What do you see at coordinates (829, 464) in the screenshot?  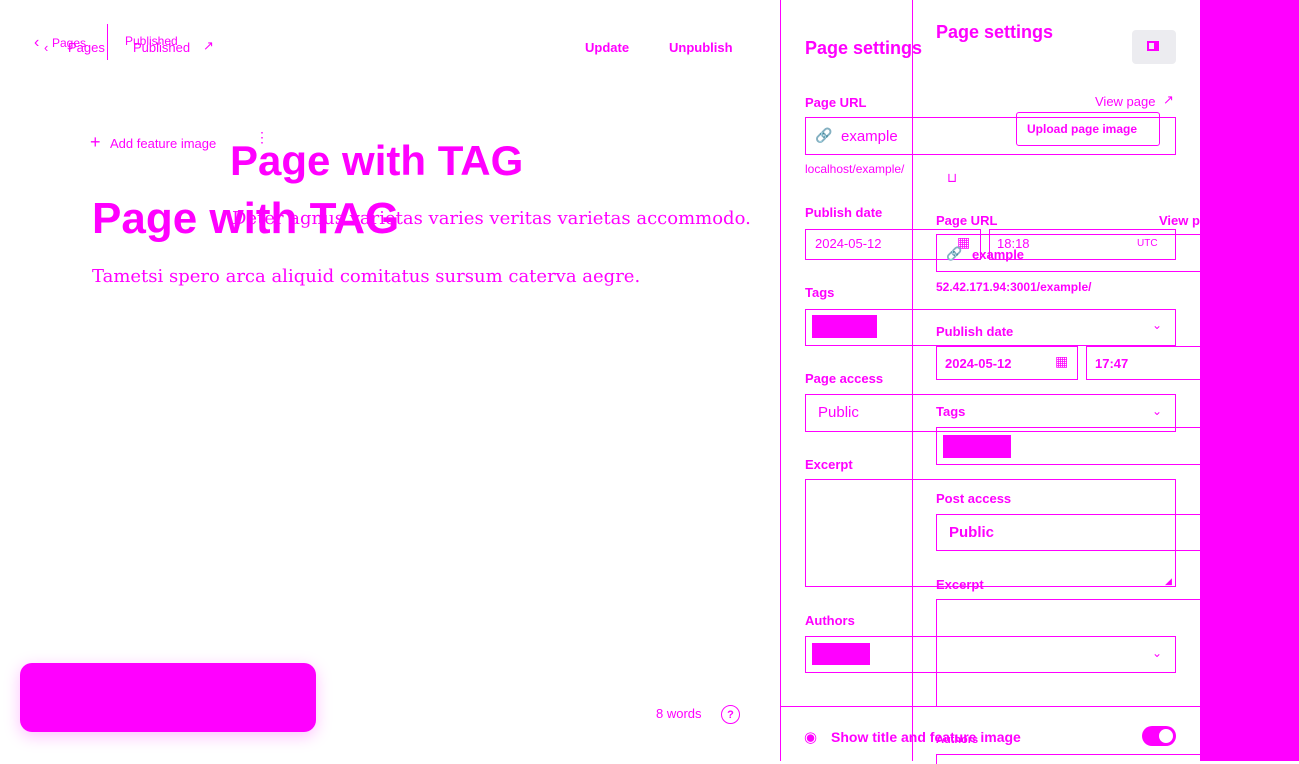 I see `excerpt-label: Excerpt` at bounding box center [829, 464].